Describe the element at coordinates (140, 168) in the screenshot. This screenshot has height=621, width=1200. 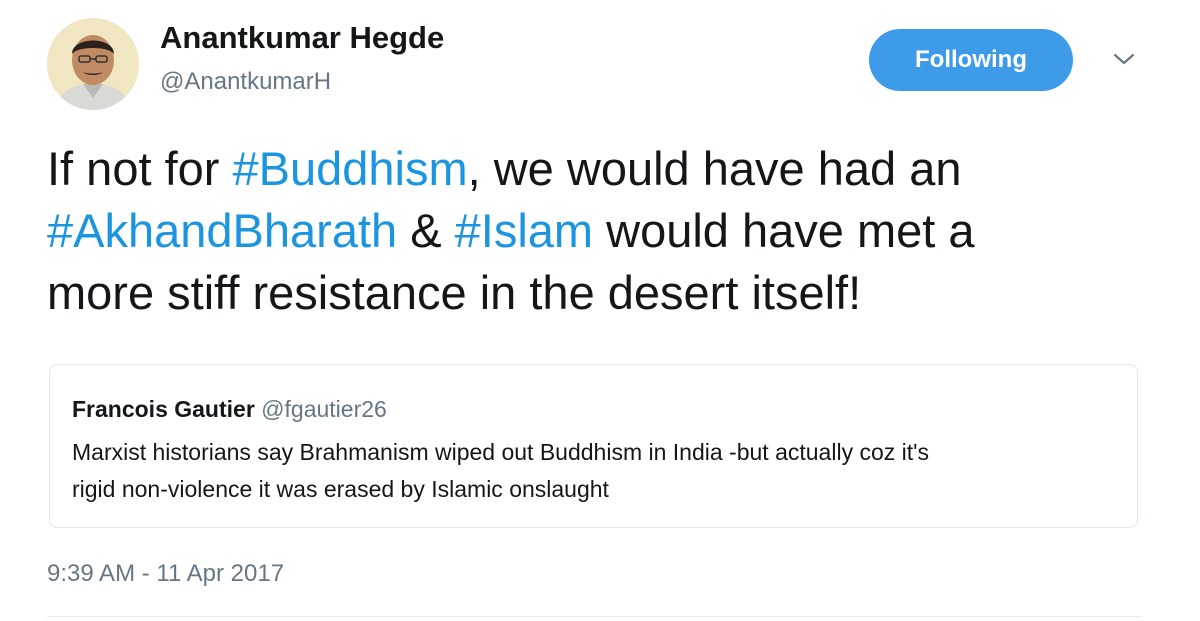
I see `tweet-text-segment: If not for` at that location.